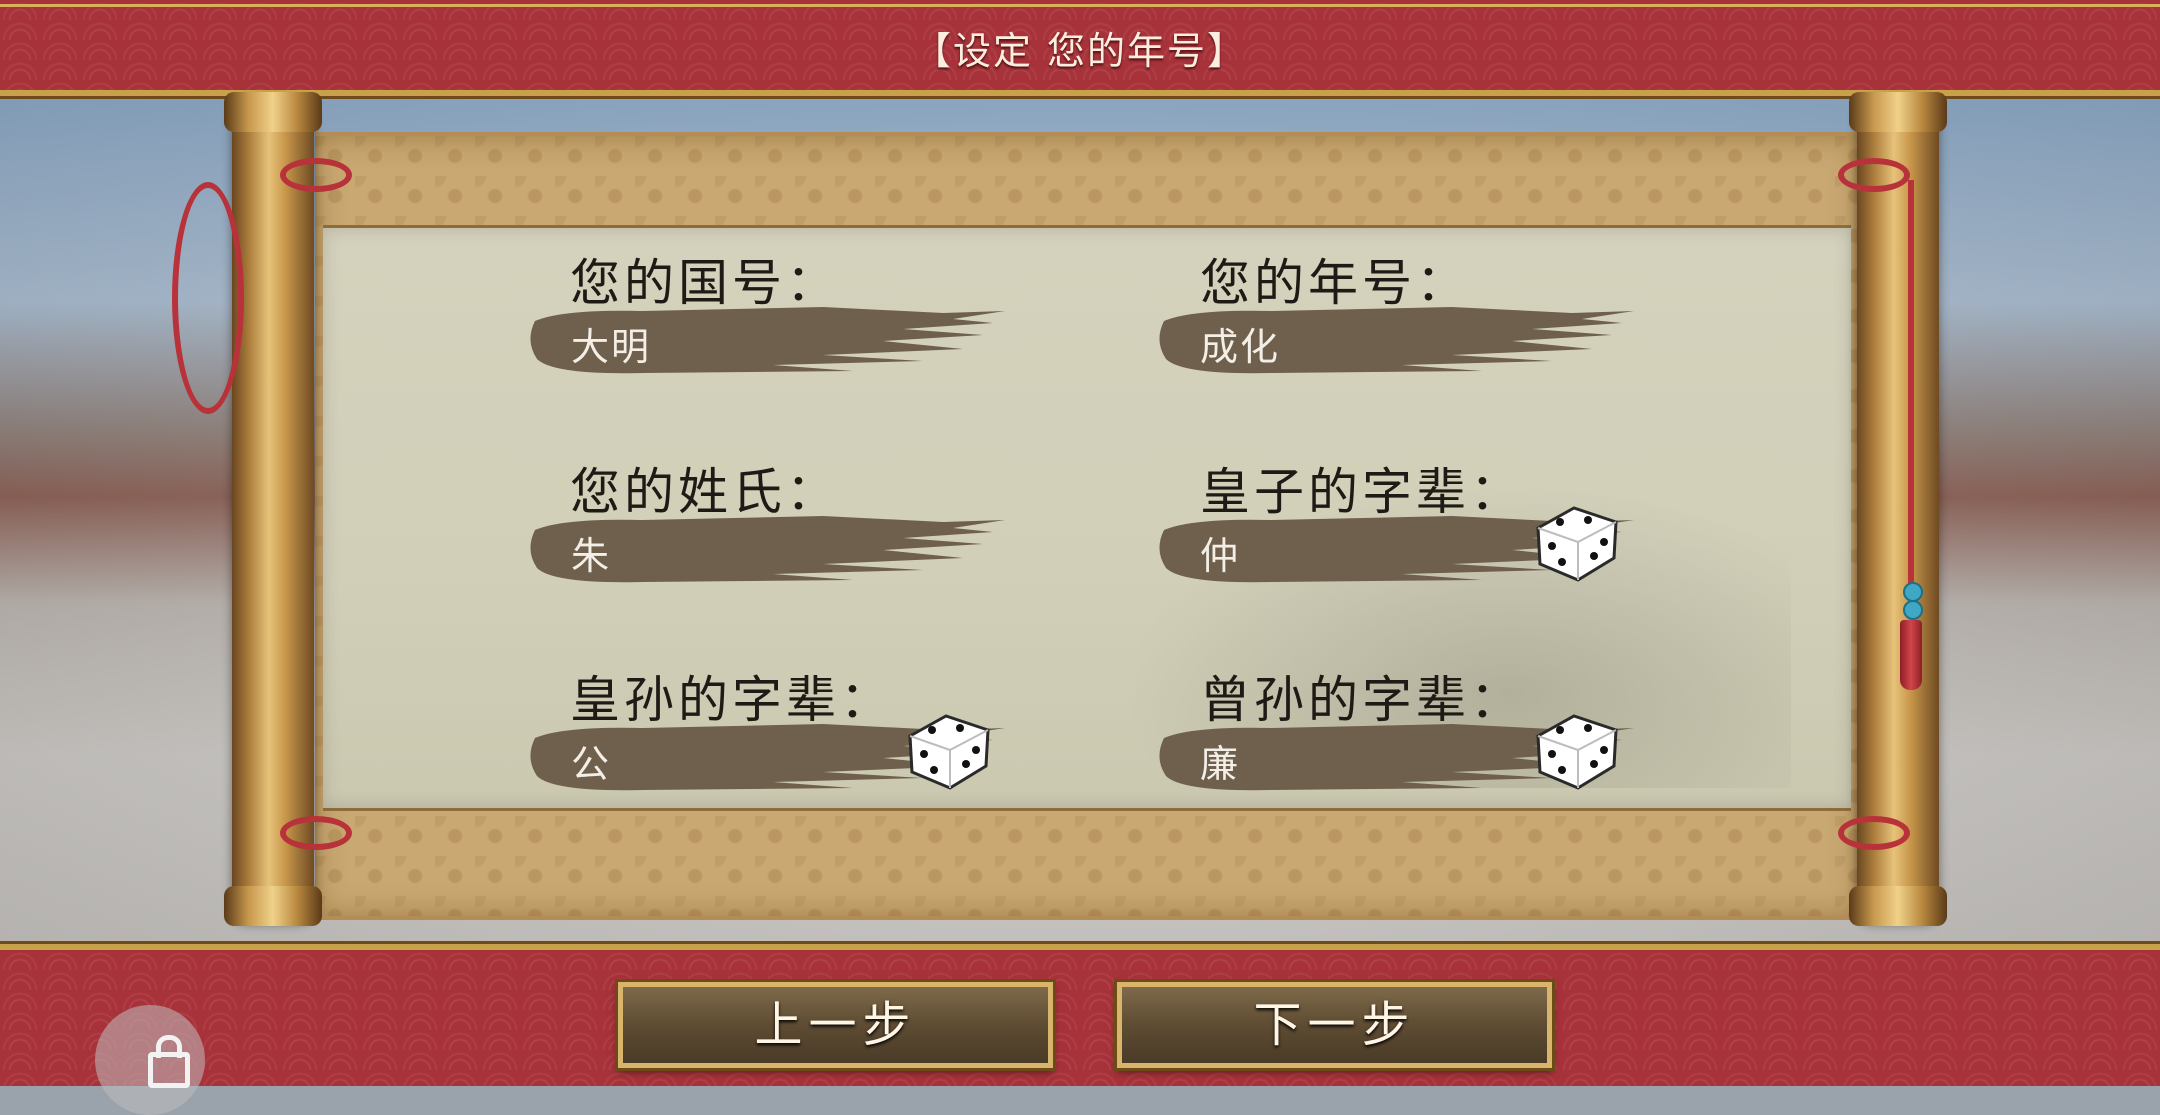 Image resolution: width=2160 pixels, height=1115 pixels. Describe the element at coordinates (316, 833) in the screenshot. I see `left-cord-ring-bottom` at that location.